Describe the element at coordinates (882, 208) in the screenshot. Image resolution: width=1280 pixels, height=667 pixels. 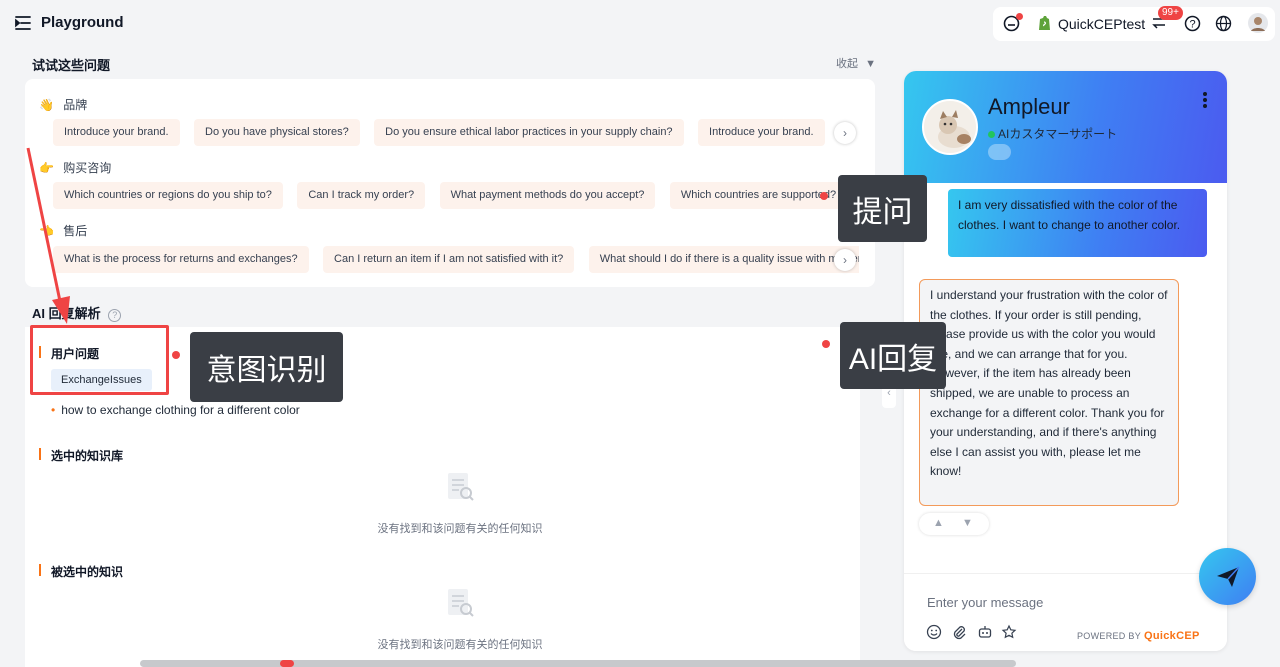
I see `annotation-ask: 提问` at that location.